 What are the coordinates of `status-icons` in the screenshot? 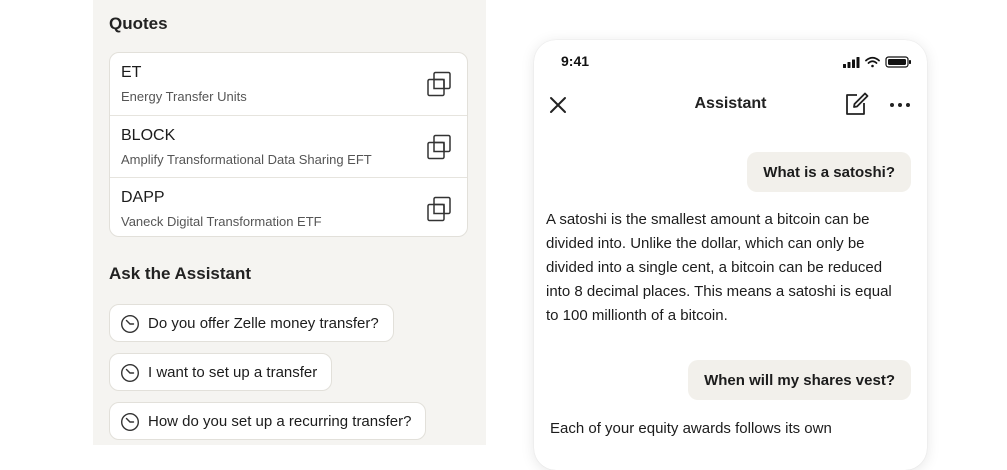 It's located at (877, 62).